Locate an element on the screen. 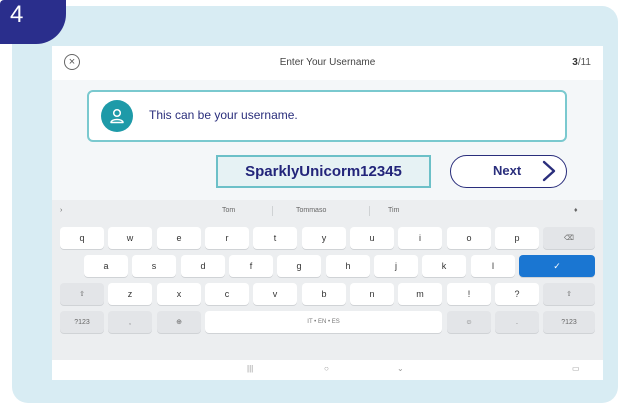 The height and width of the screenshot is (407, 622). key-r: r is located at coordinates (227, 238).